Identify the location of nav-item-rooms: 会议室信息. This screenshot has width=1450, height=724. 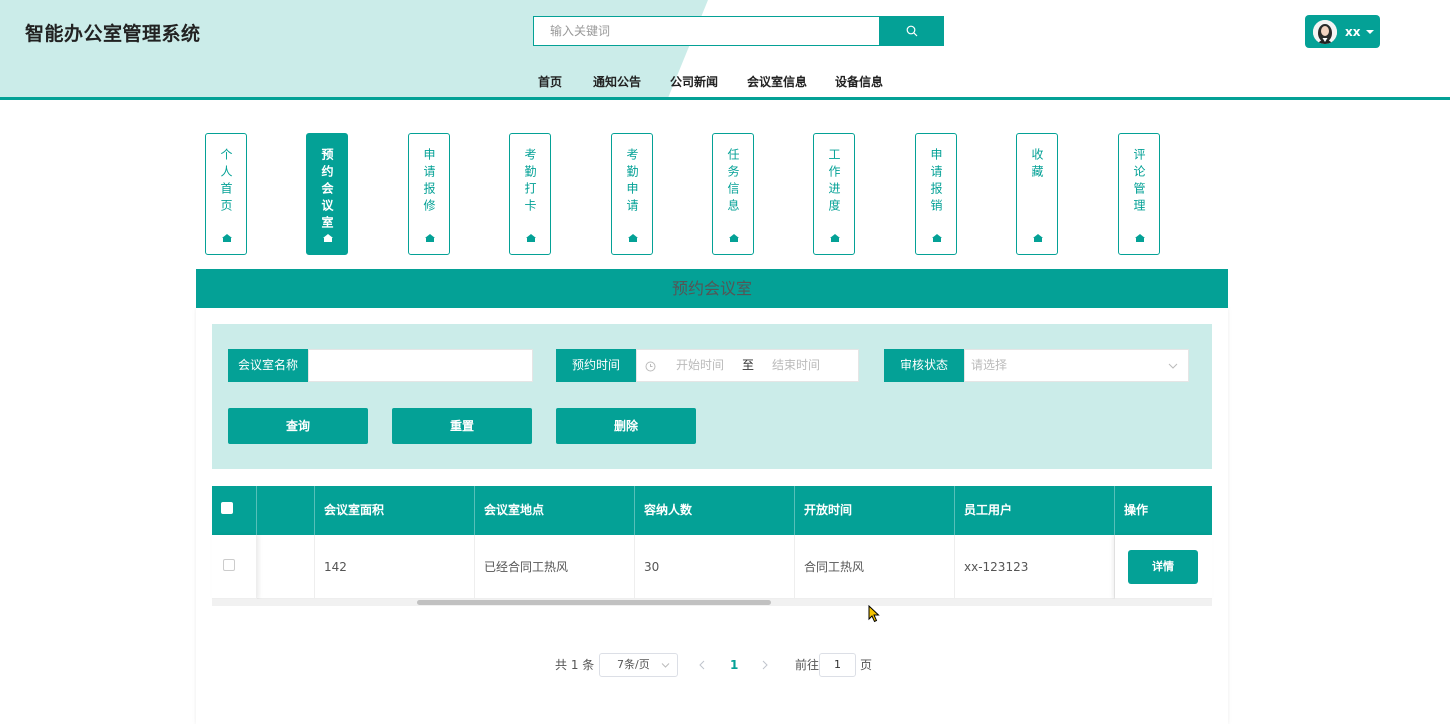
(777, 81).